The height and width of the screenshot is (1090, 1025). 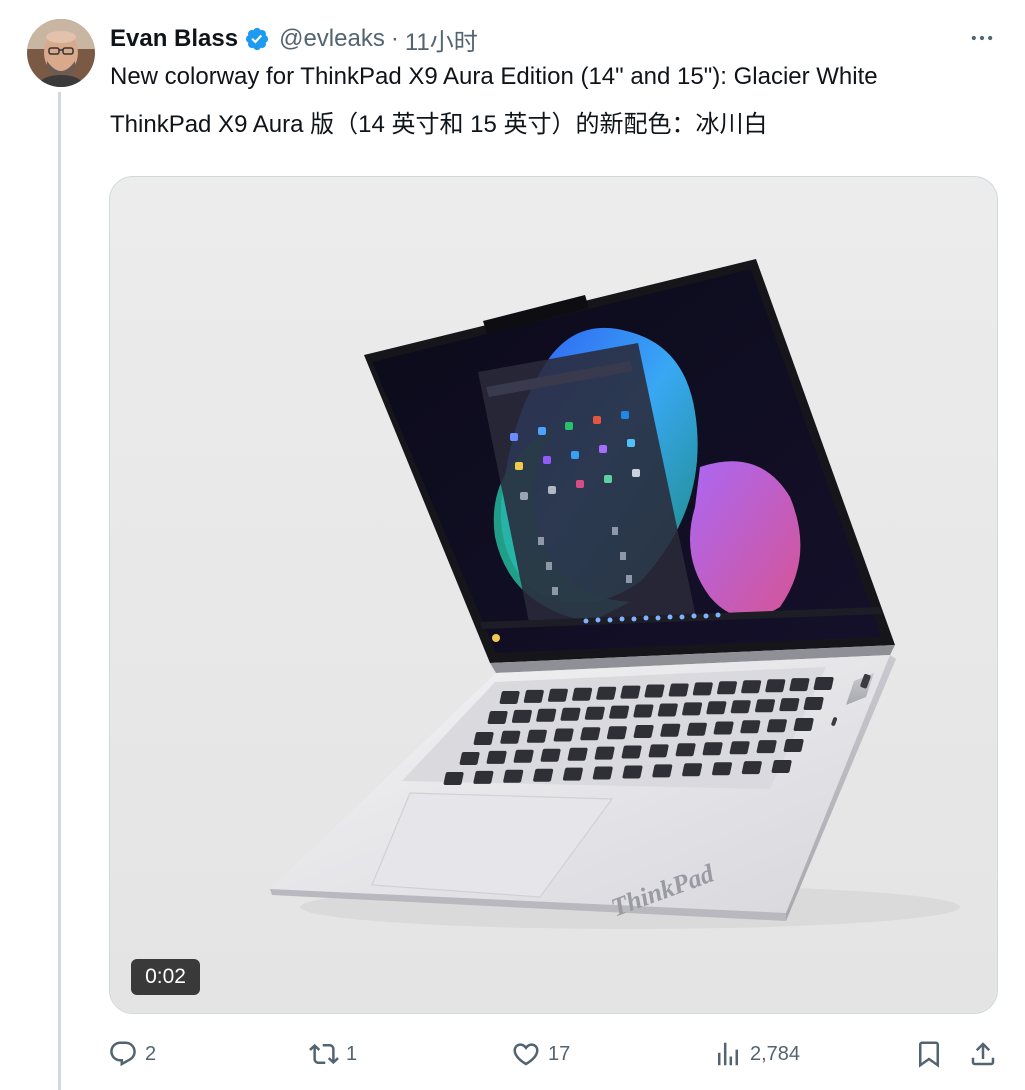 I want to click on author-handle: @evleaks, so click(x=332, y=39).